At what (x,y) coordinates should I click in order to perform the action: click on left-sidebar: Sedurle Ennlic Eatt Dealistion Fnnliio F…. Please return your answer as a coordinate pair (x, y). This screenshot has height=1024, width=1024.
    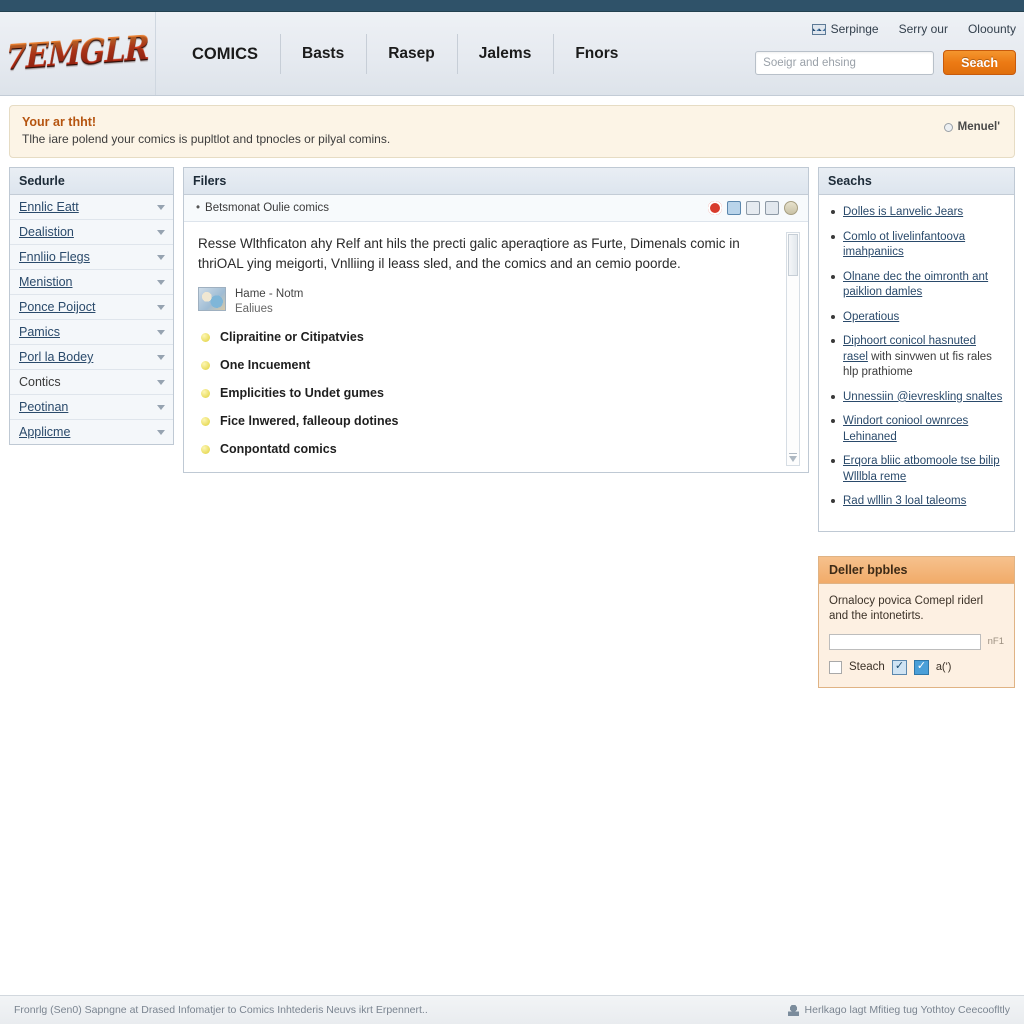
    Looking at the image, I should click on (91, 306).